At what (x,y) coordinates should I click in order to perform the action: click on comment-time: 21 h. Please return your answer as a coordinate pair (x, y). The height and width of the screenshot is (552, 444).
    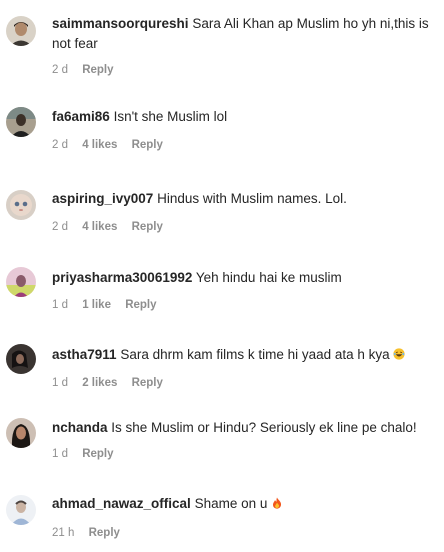
    Looking at the image, I should click on (63, 533).